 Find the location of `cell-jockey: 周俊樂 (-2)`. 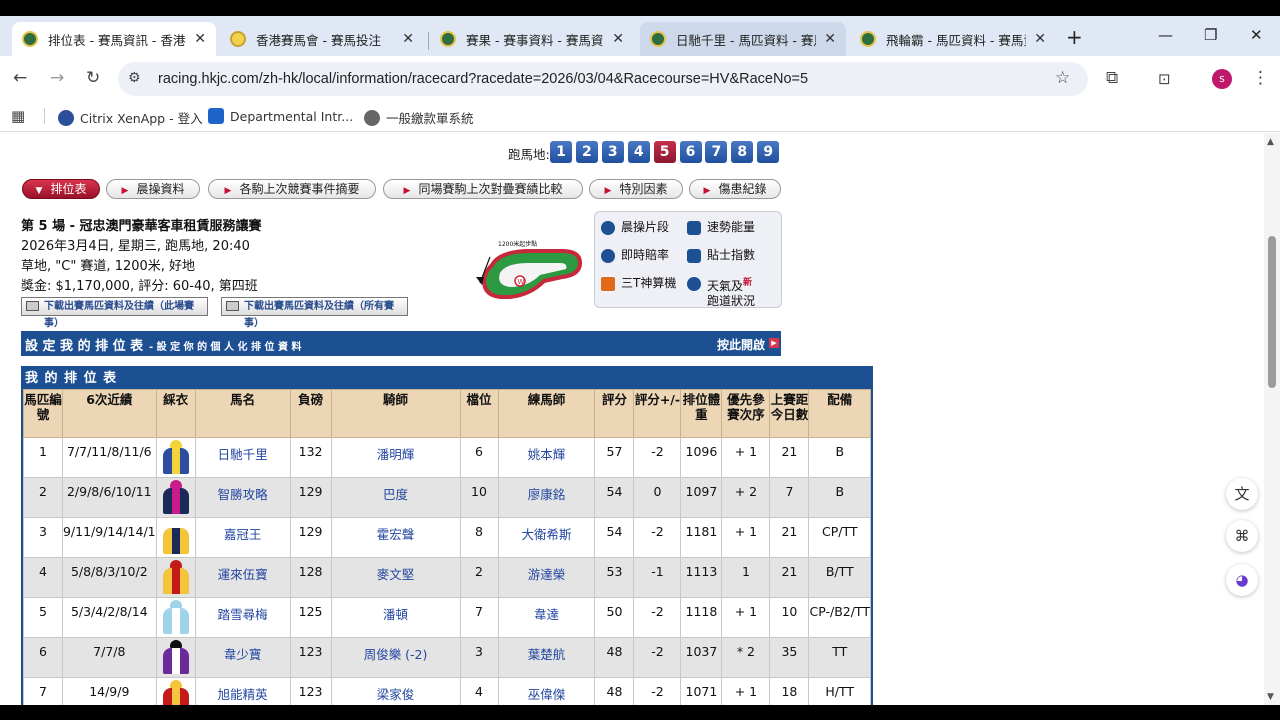

cell-jockey: 周俊樂 (-2) is located at coordinates (395, 657).